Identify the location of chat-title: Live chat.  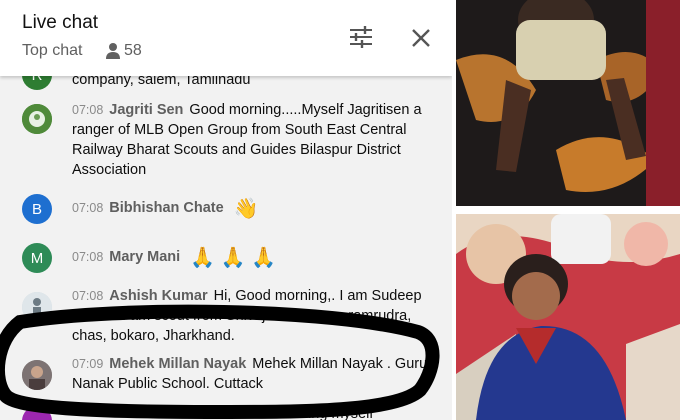
(60, 22).